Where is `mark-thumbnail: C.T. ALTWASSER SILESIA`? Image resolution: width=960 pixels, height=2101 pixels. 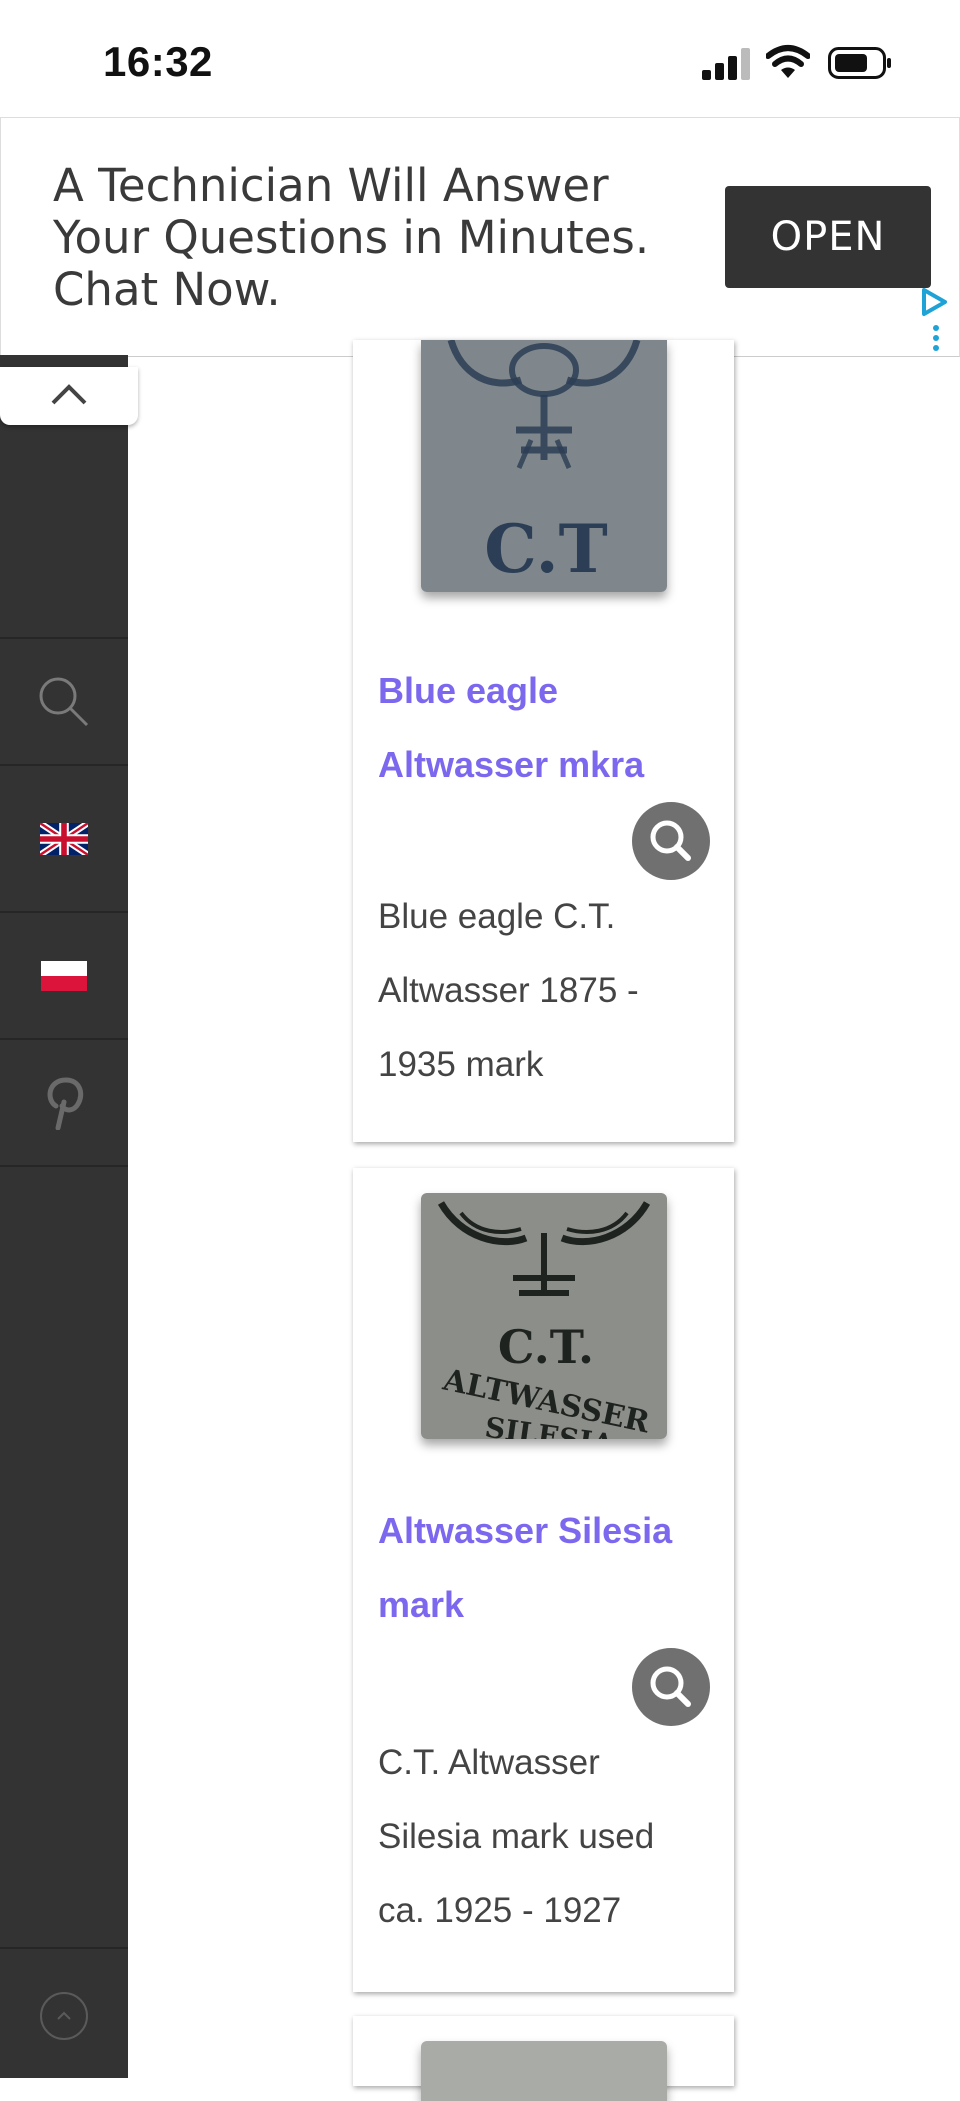 mark-thumbnail: C.T. ALTWASSER SILESIA is located at coordinates (544, 1316).